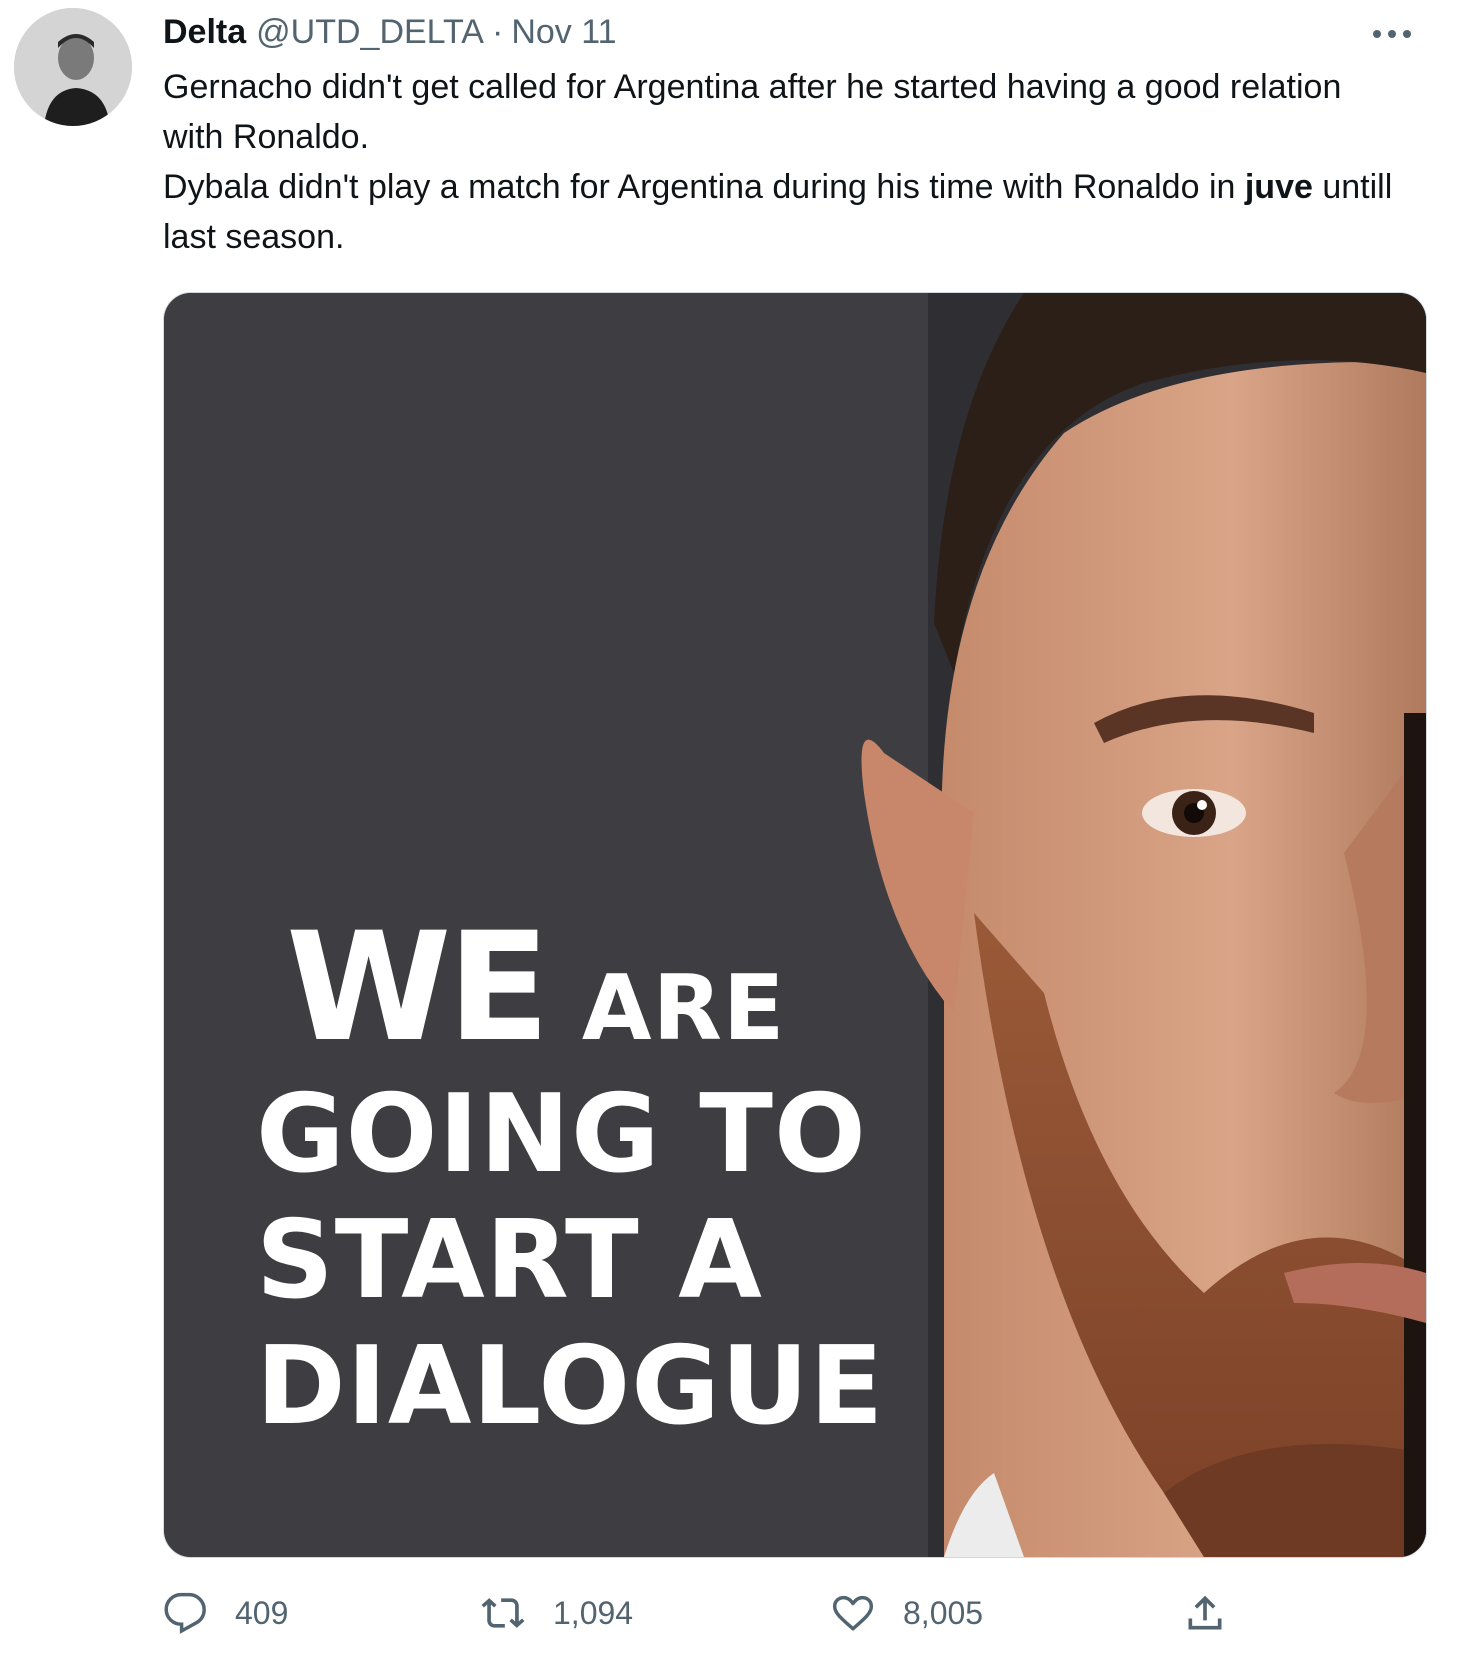 The width and height of the screenshot is (1460, 1664). I want to click on media-overlay-text: WE ARE GOING TO START A DIALOGUE, so click(570, 1177).